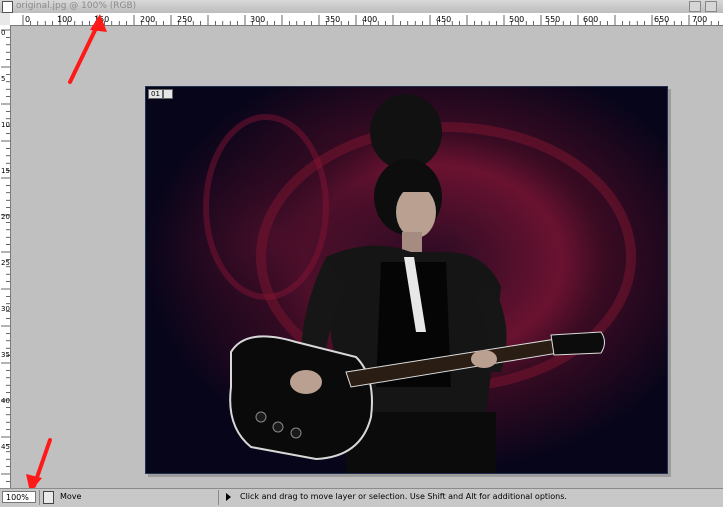 Image resolution: width=723 pixels, height=507 pixels. Describe the element at coordinates (552, 19) in the screenshot. I see `ruler-label: 550` at that location.